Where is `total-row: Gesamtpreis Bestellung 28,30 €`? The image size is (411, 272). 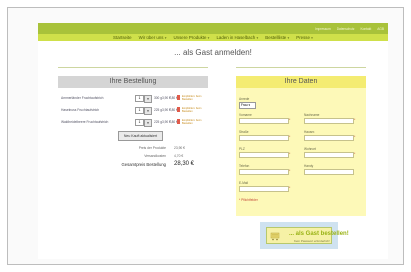
total-row: Gesamtpreis Bestellung 28,30 € is located at coordinates (163, 164).